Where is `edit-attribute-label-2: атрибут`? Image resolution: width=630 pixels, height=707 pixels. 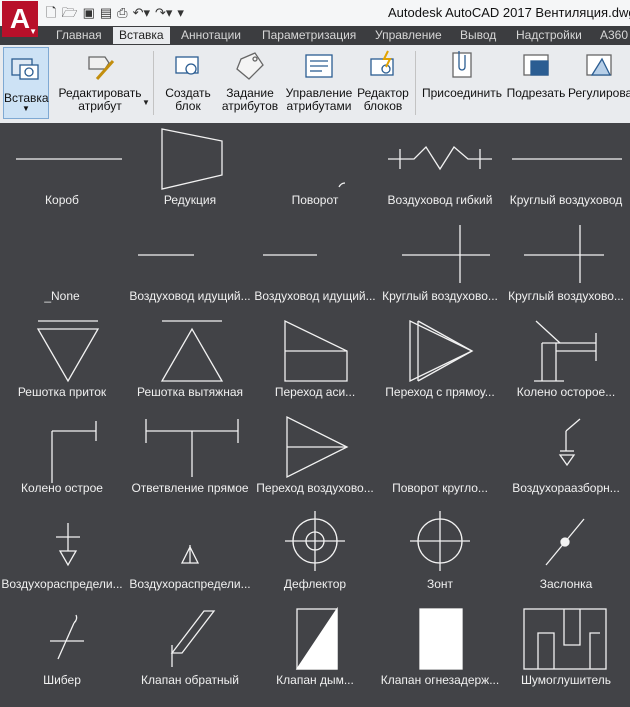 edit-attribute-label-2: атрибут is located at coordinates (100, 106).